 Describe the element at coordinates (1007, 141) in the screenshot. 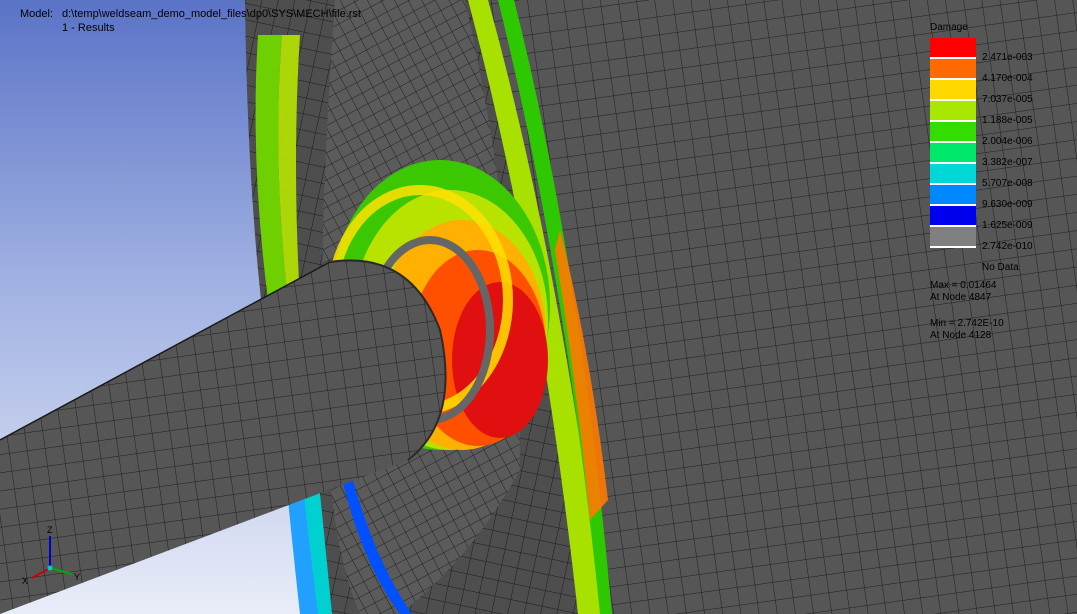

I see `legend-tick-label: 2.004e-006` at that location.